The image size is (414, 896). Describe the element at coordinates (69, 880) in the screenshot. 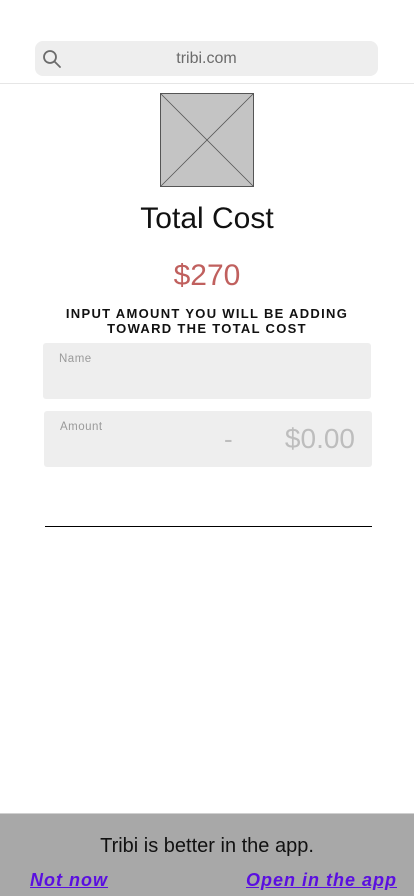

I see `not-now-link: Not now` at that location.